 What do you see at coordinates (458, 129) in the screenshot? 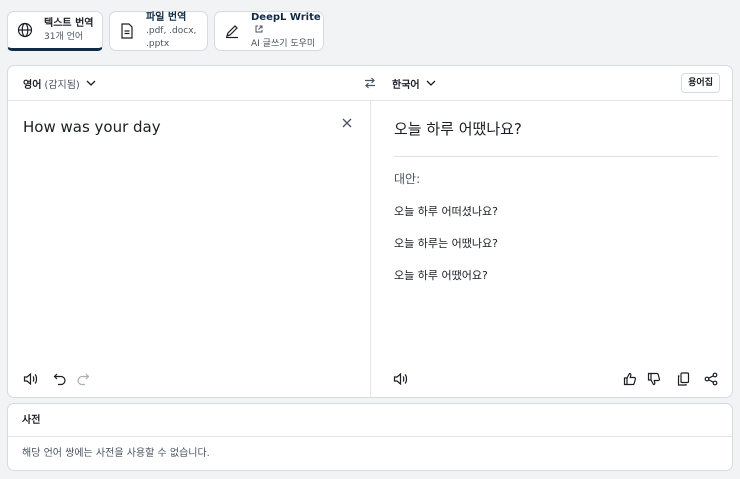
I see `translation-output: 오늘 하루 어땠나요?` at bounding box center [458, 129].